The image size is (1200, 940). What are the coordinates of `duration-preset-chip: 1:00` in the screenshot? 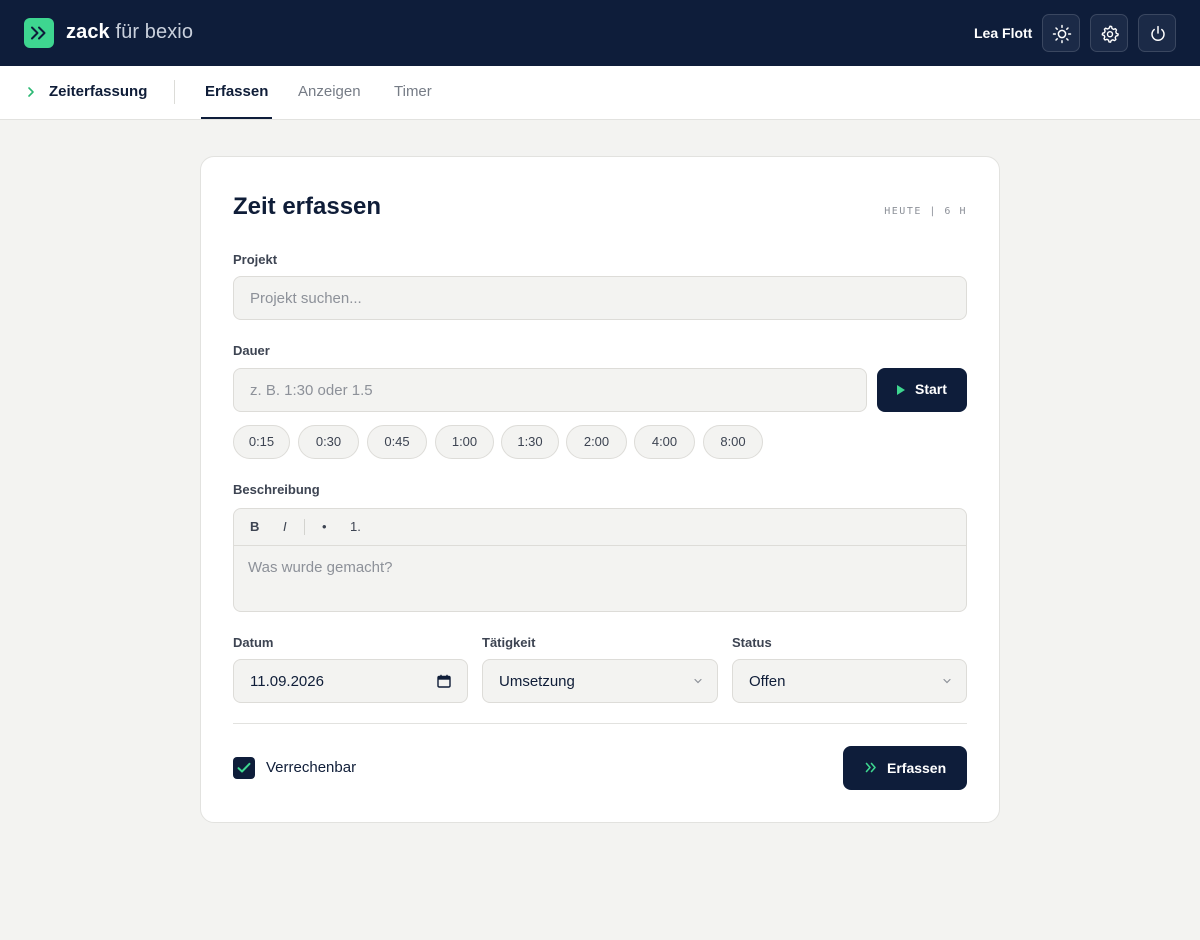 It's located at (464, 442).